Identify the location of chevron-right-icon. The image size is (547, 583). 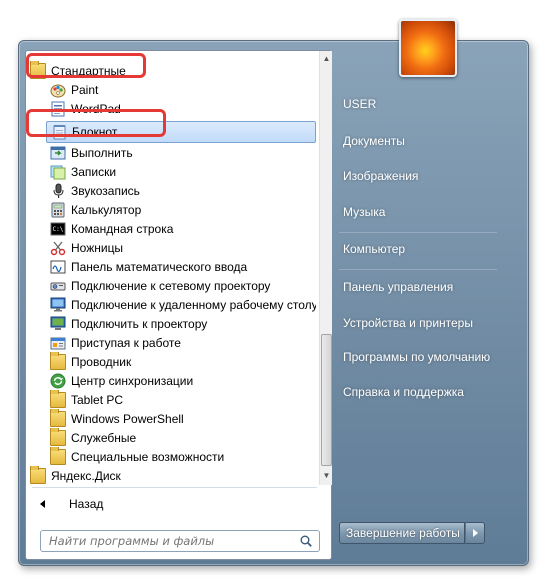
(475, 533).